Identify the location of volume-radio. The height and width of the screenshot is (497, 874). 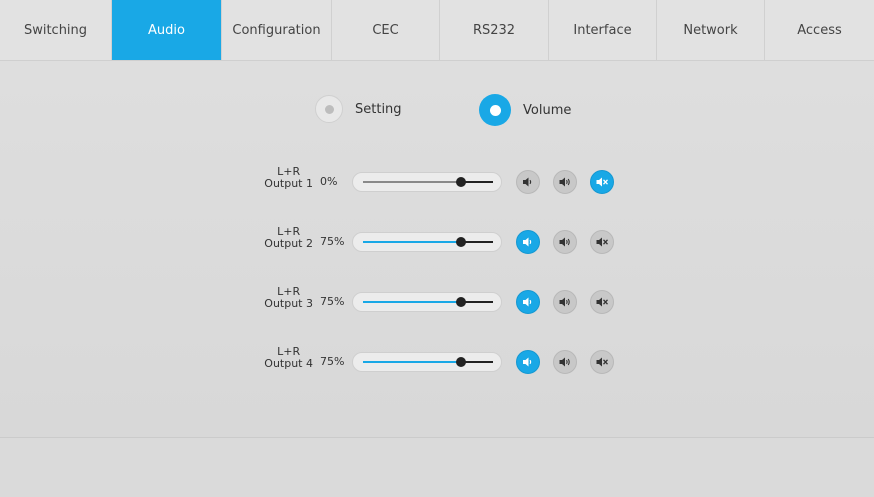
(495, 110).